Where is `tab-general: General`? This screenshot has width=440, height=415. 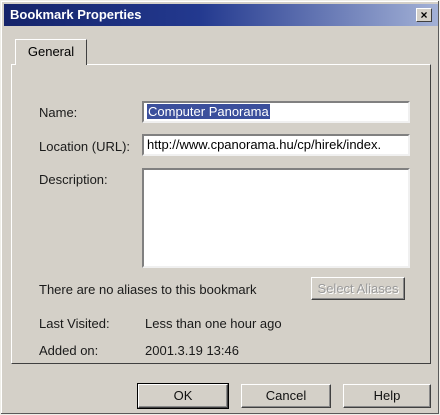
tab-general: General is located at coordinates (51, 52).